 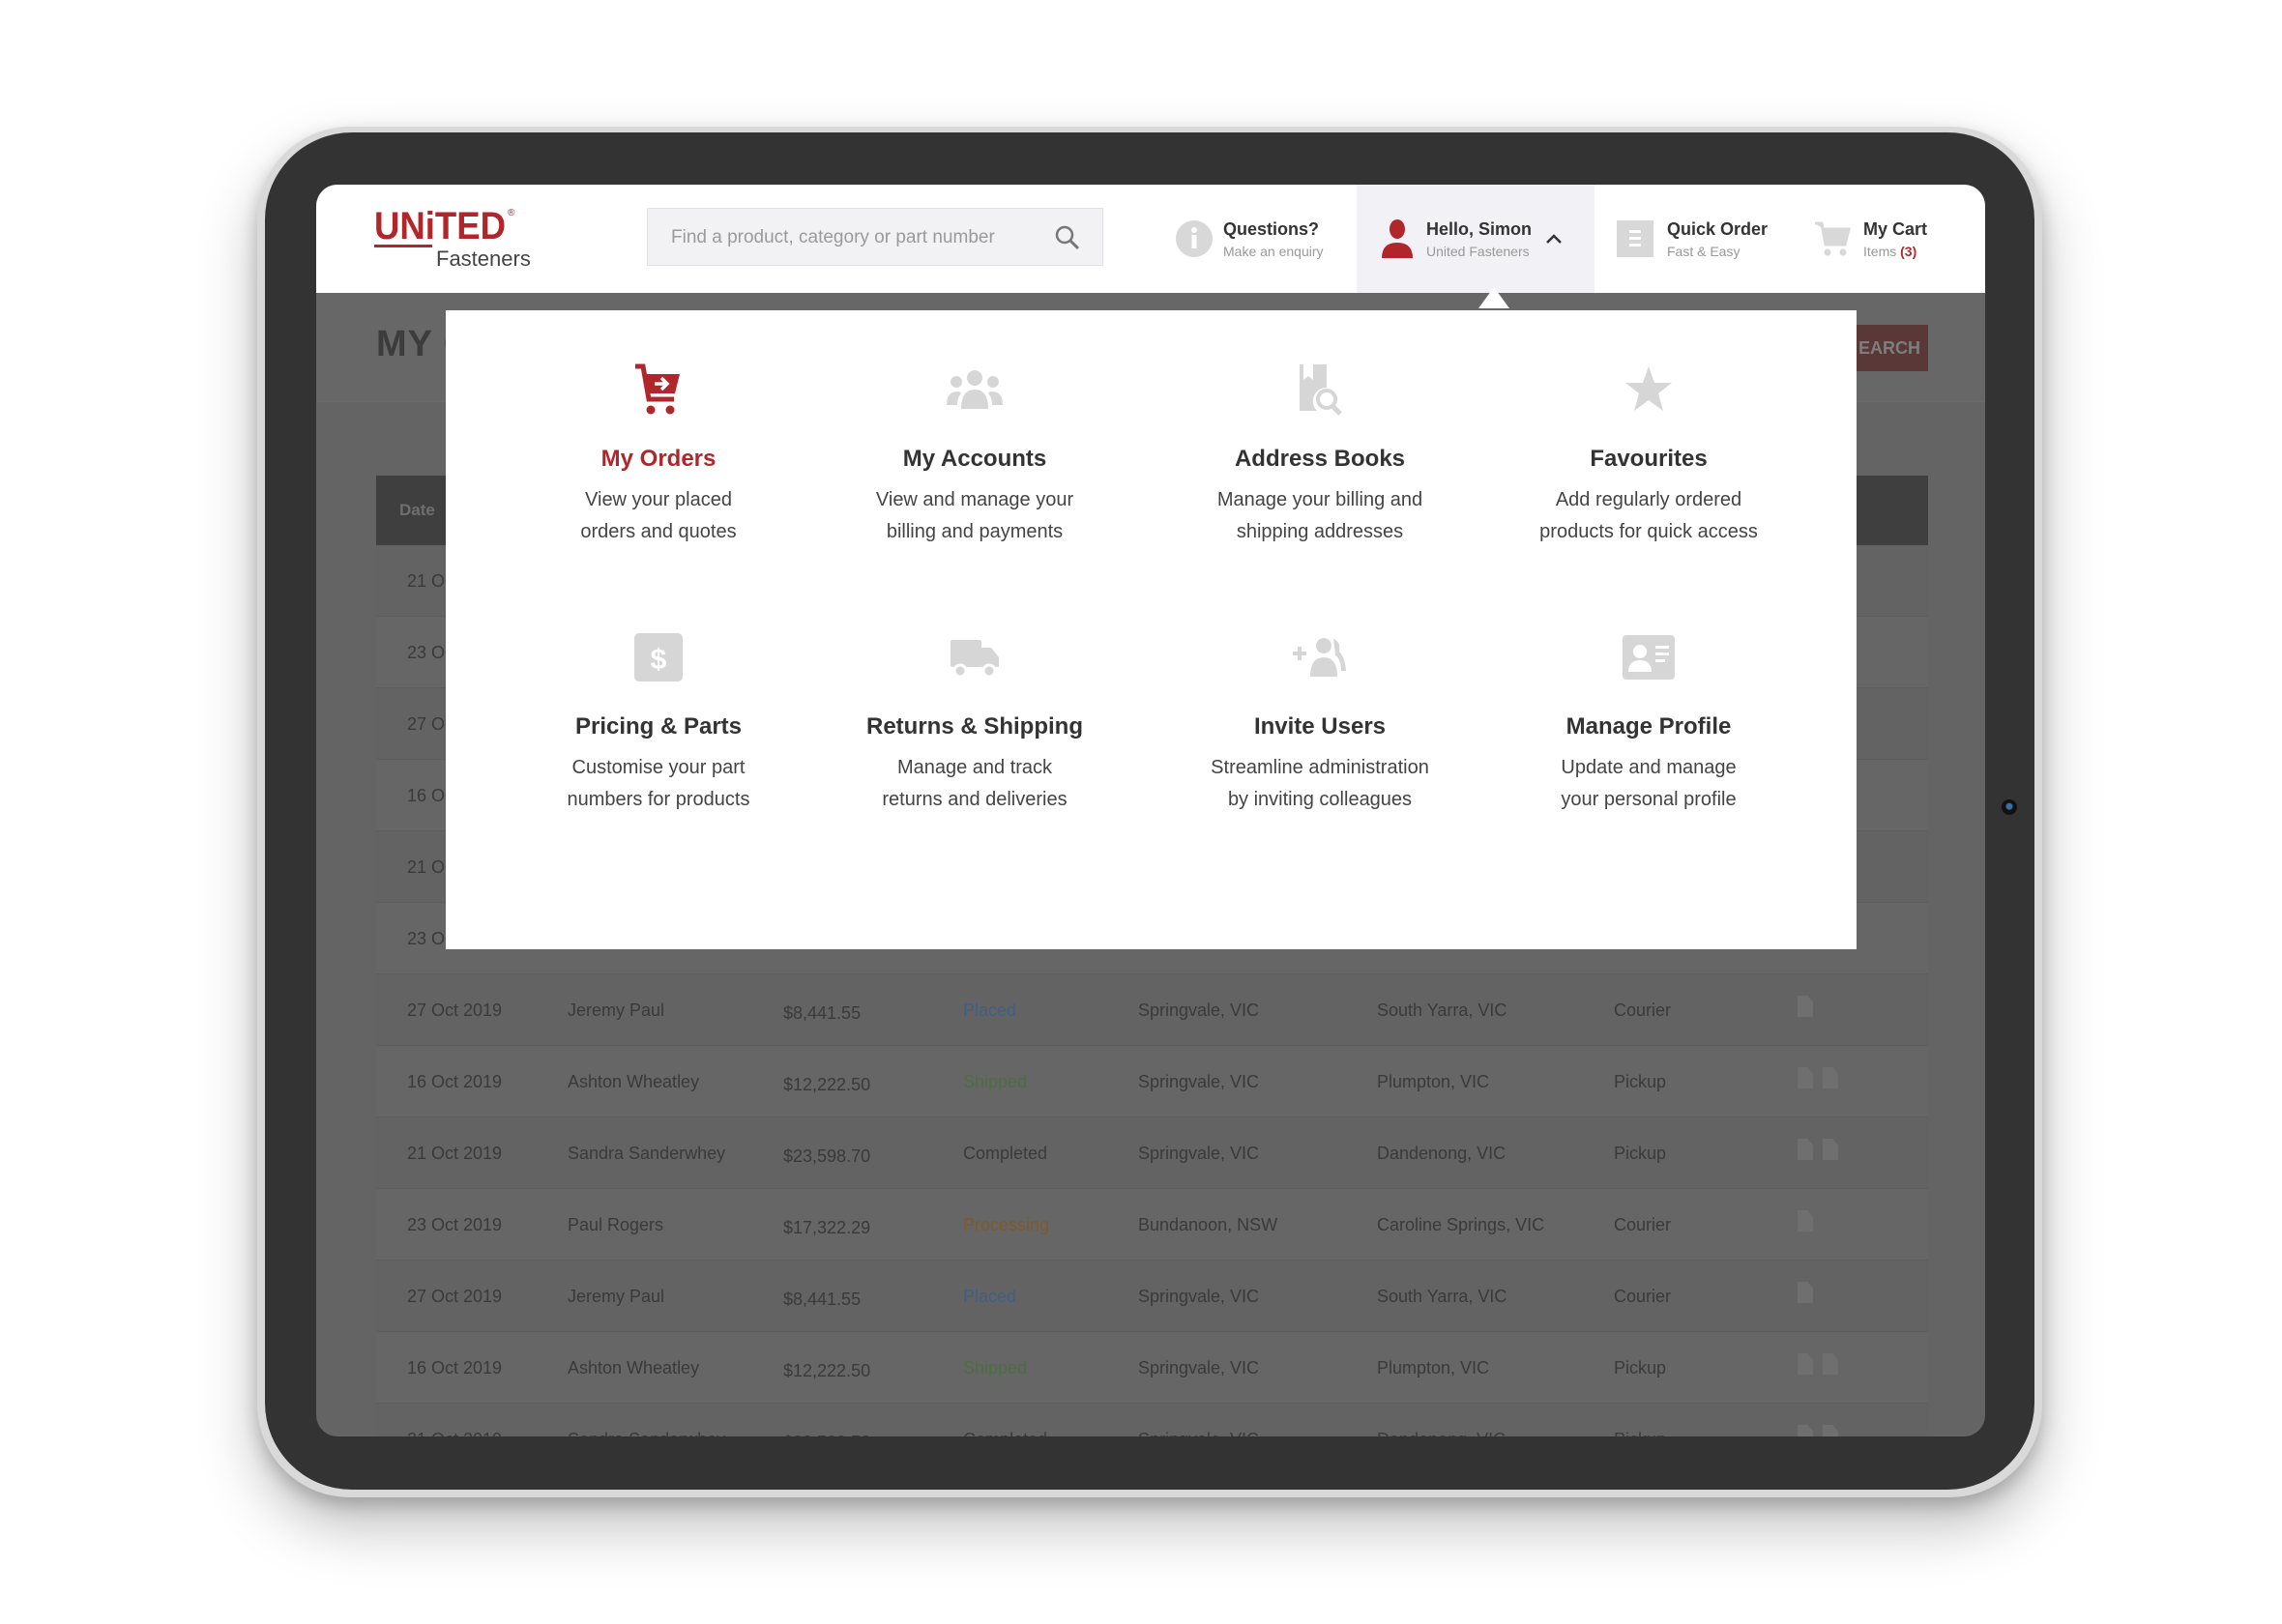 I want to click on cart-icon, so click(x=1833, y=239).